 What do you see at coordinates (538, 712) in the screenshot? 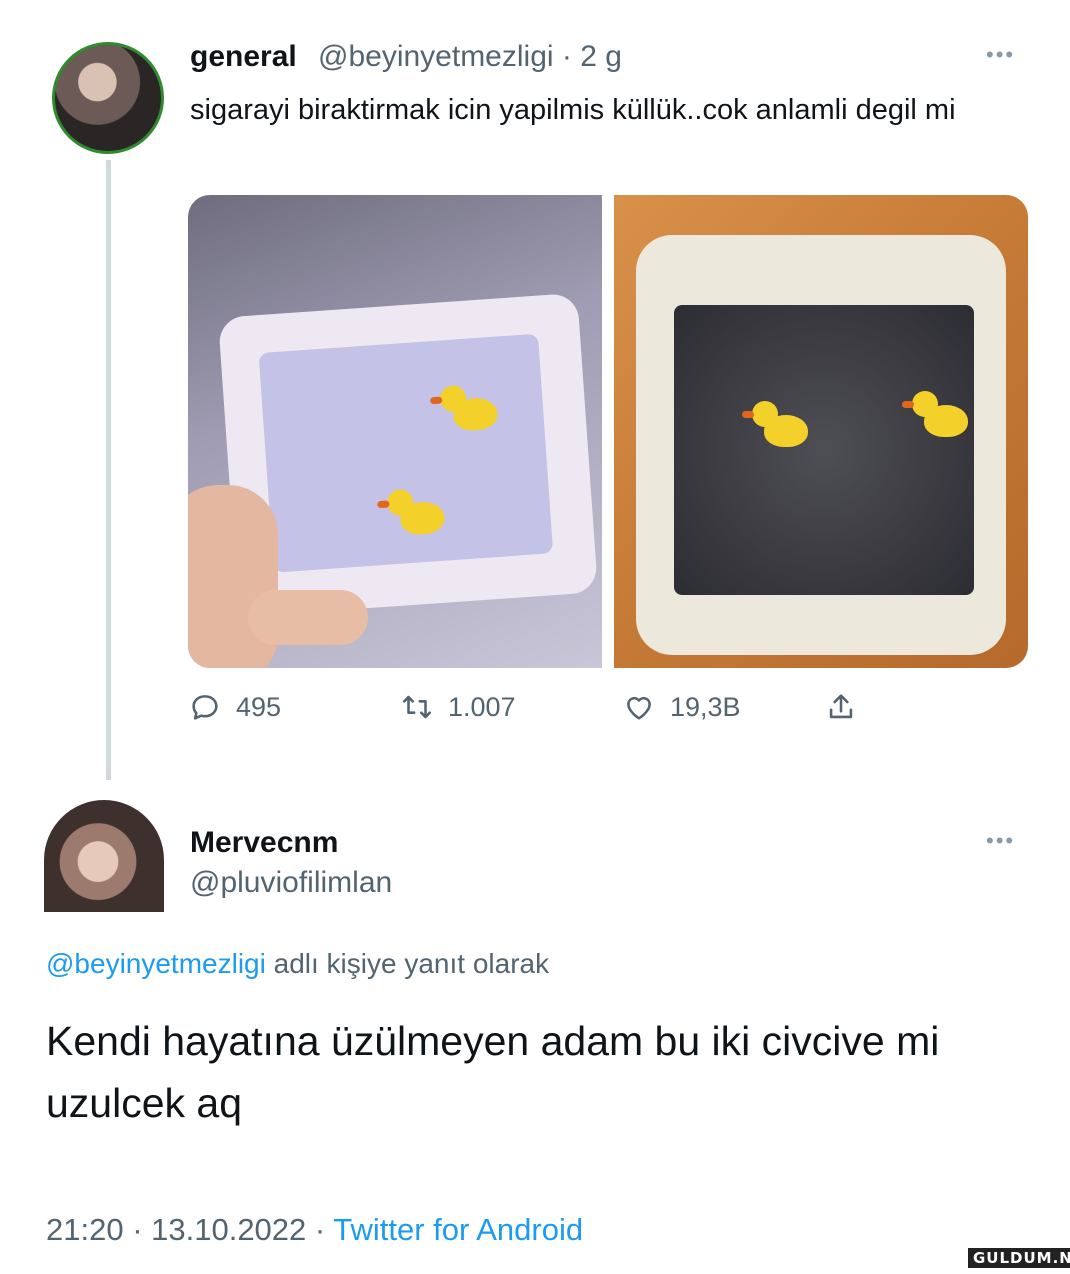
I see `tweet-action-bar: 495 1.007 19,3B` at bounding box center [538, 712].